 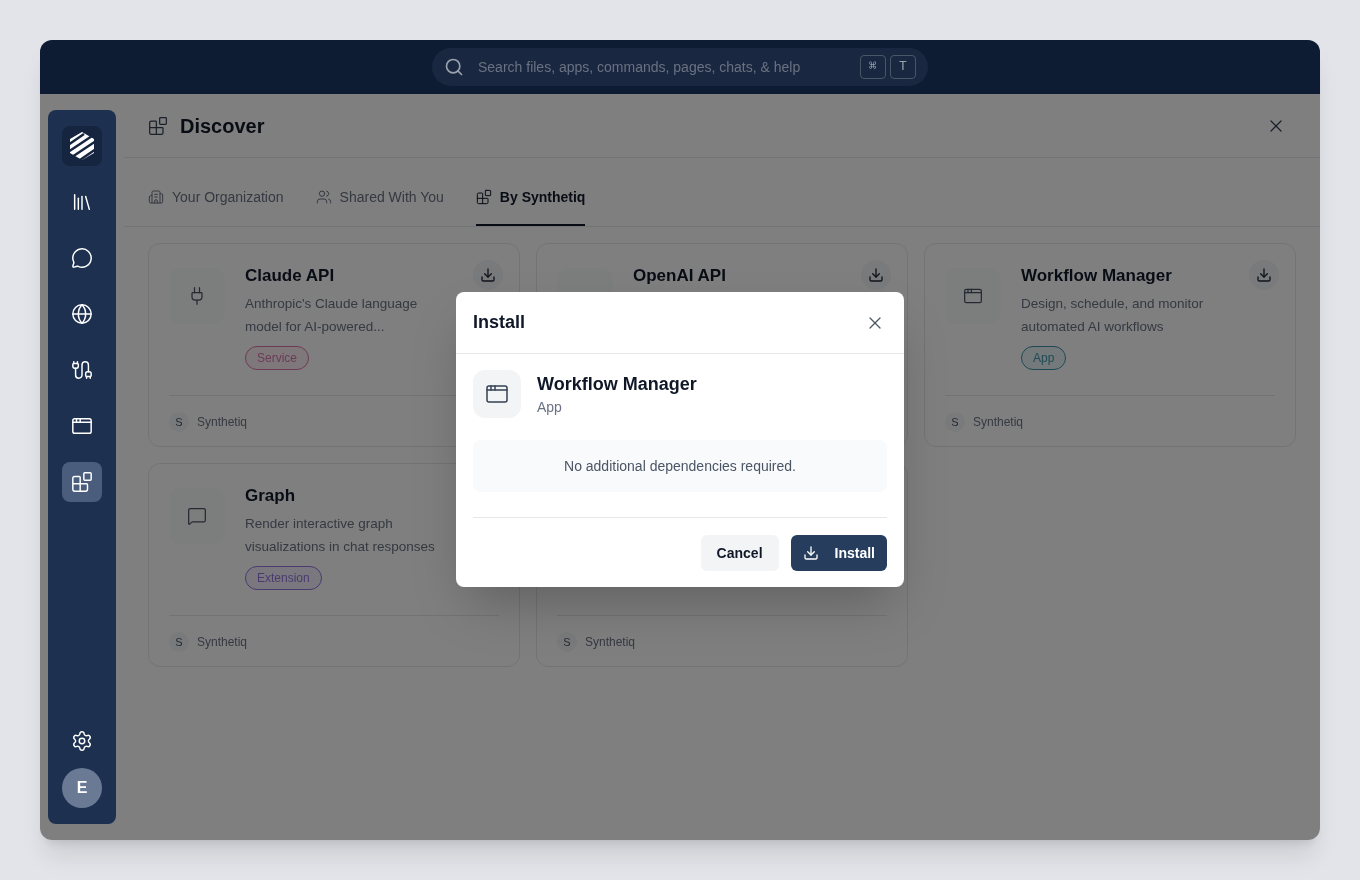 What do you see at coordinates (1044, 358) in the screenshot?
I see `tag: App` at bounding box center [1044, 358].